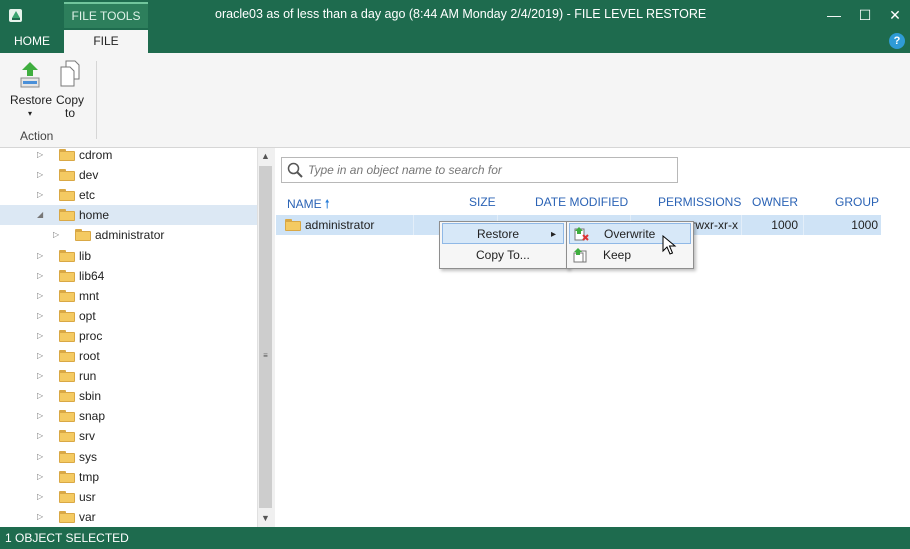  Describe the element at coordinates (834, 15) in the screenshot. I see `minimize-button: —` at that location.